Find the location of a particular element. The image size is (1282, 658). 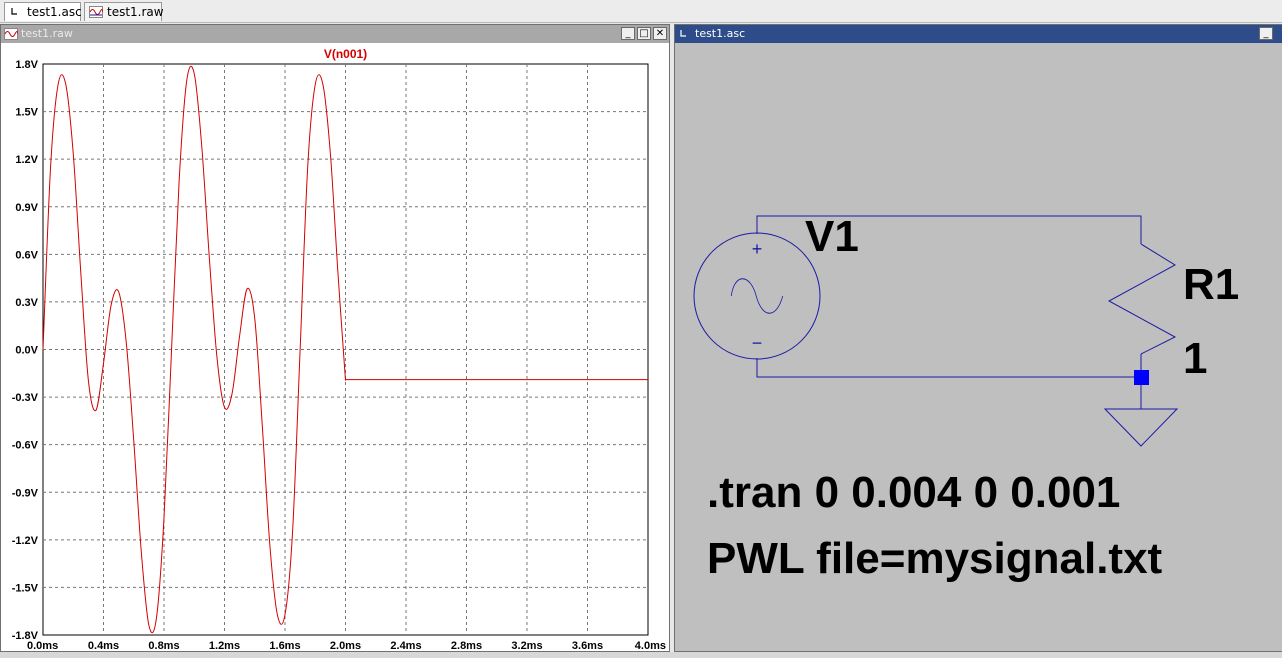

tab-label: test1.raw is located at coordinates (135, 12).